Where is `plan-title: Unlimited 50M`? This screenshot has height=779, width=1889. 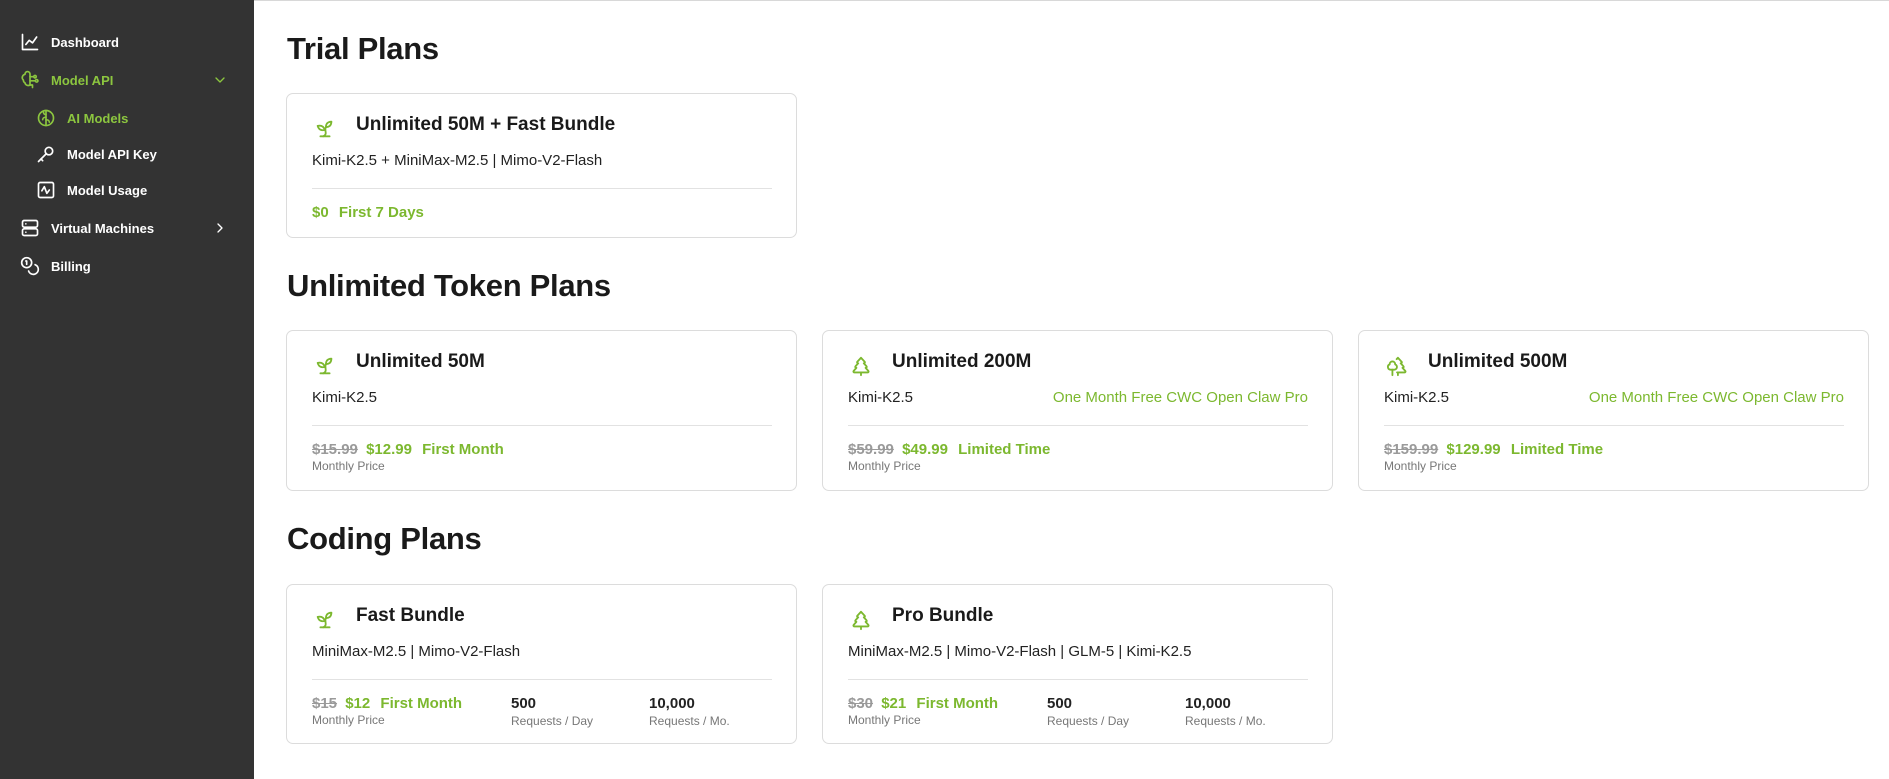
plan-title: Unlimited 50M is located at coordinates (420, 361).